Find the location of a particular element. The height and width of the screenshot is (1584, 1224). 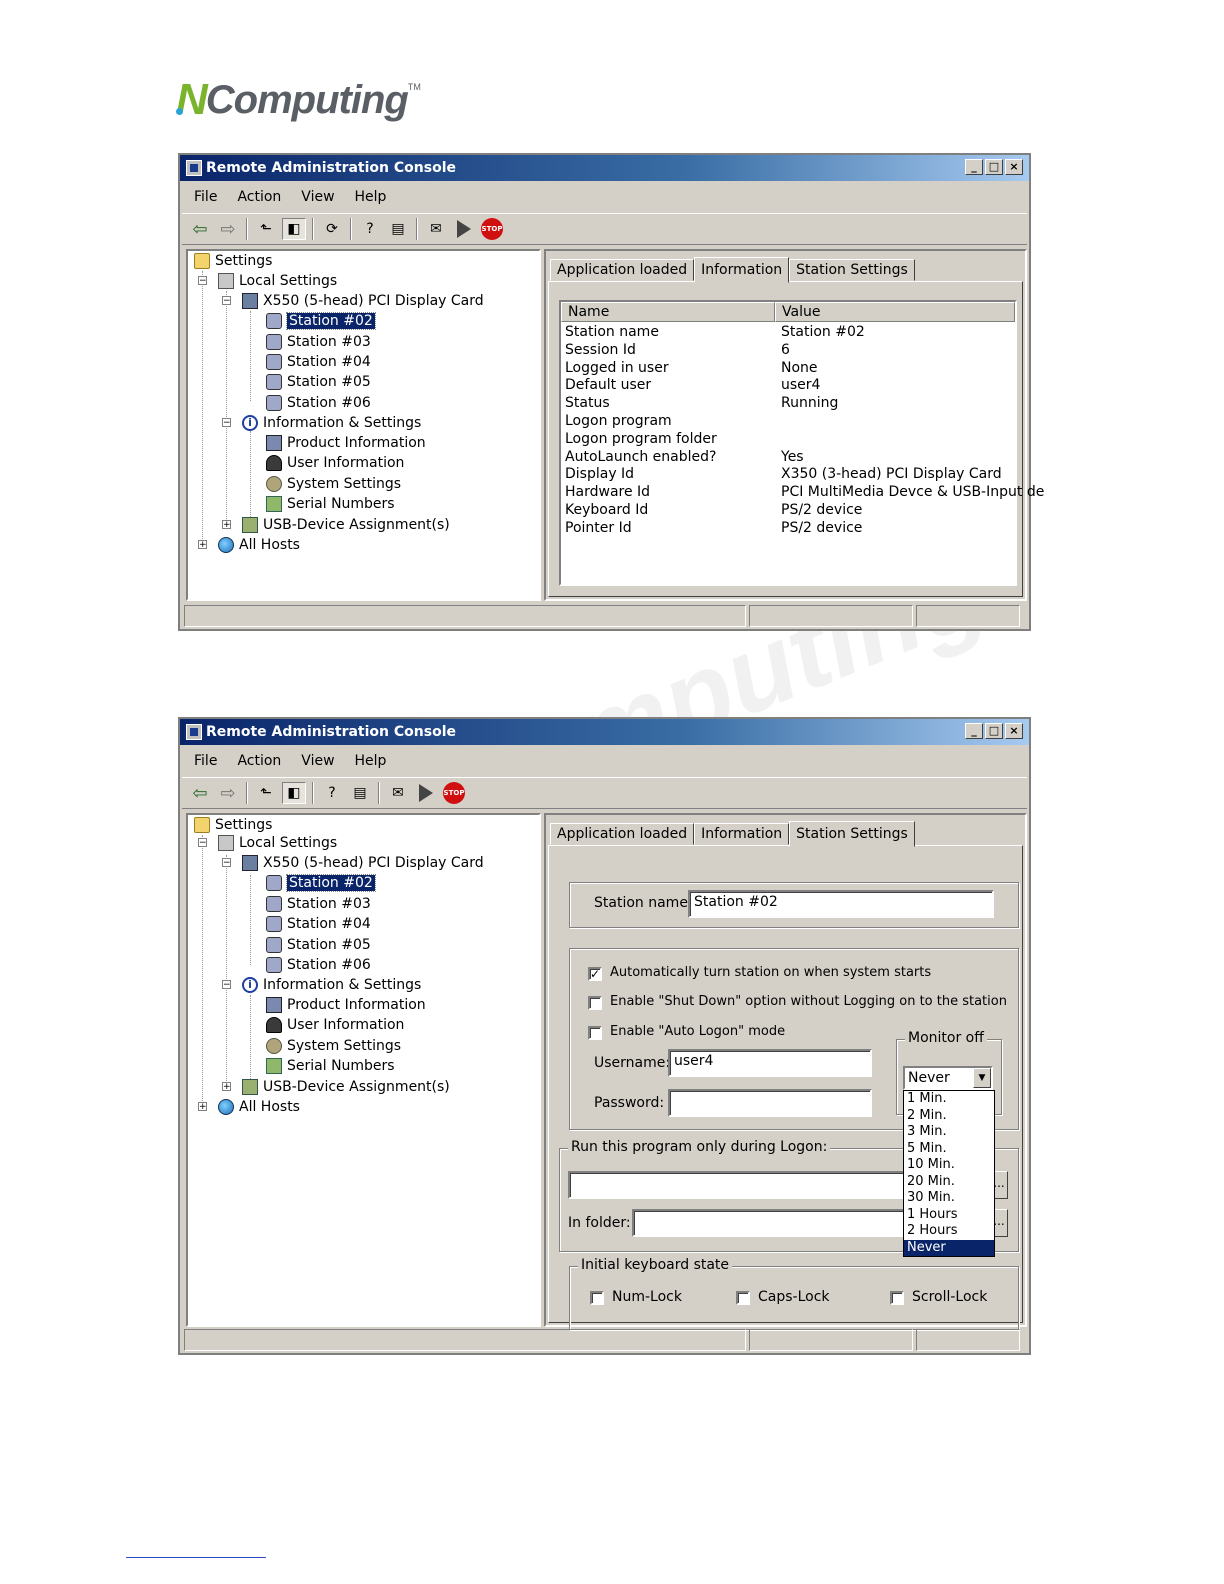

password-field is located at coordinates (770, 1103).